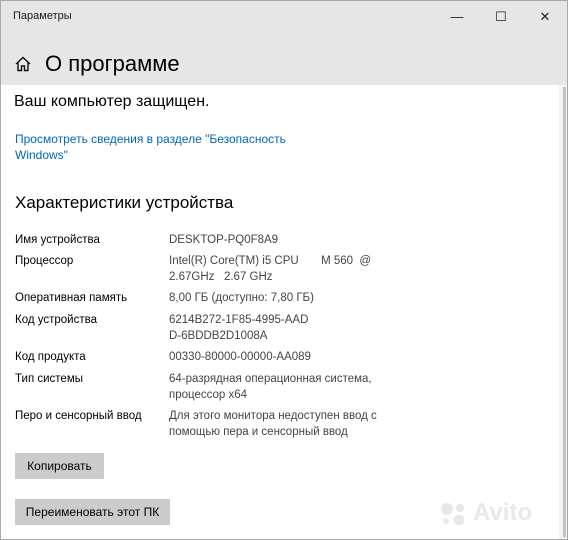 This screenshot has width=568, height=540. What do you see at coordinates (78, 416) in the screenshot?
I see `spec-label: Перо и сенсорный ввод` at bounding box center [78, 416].